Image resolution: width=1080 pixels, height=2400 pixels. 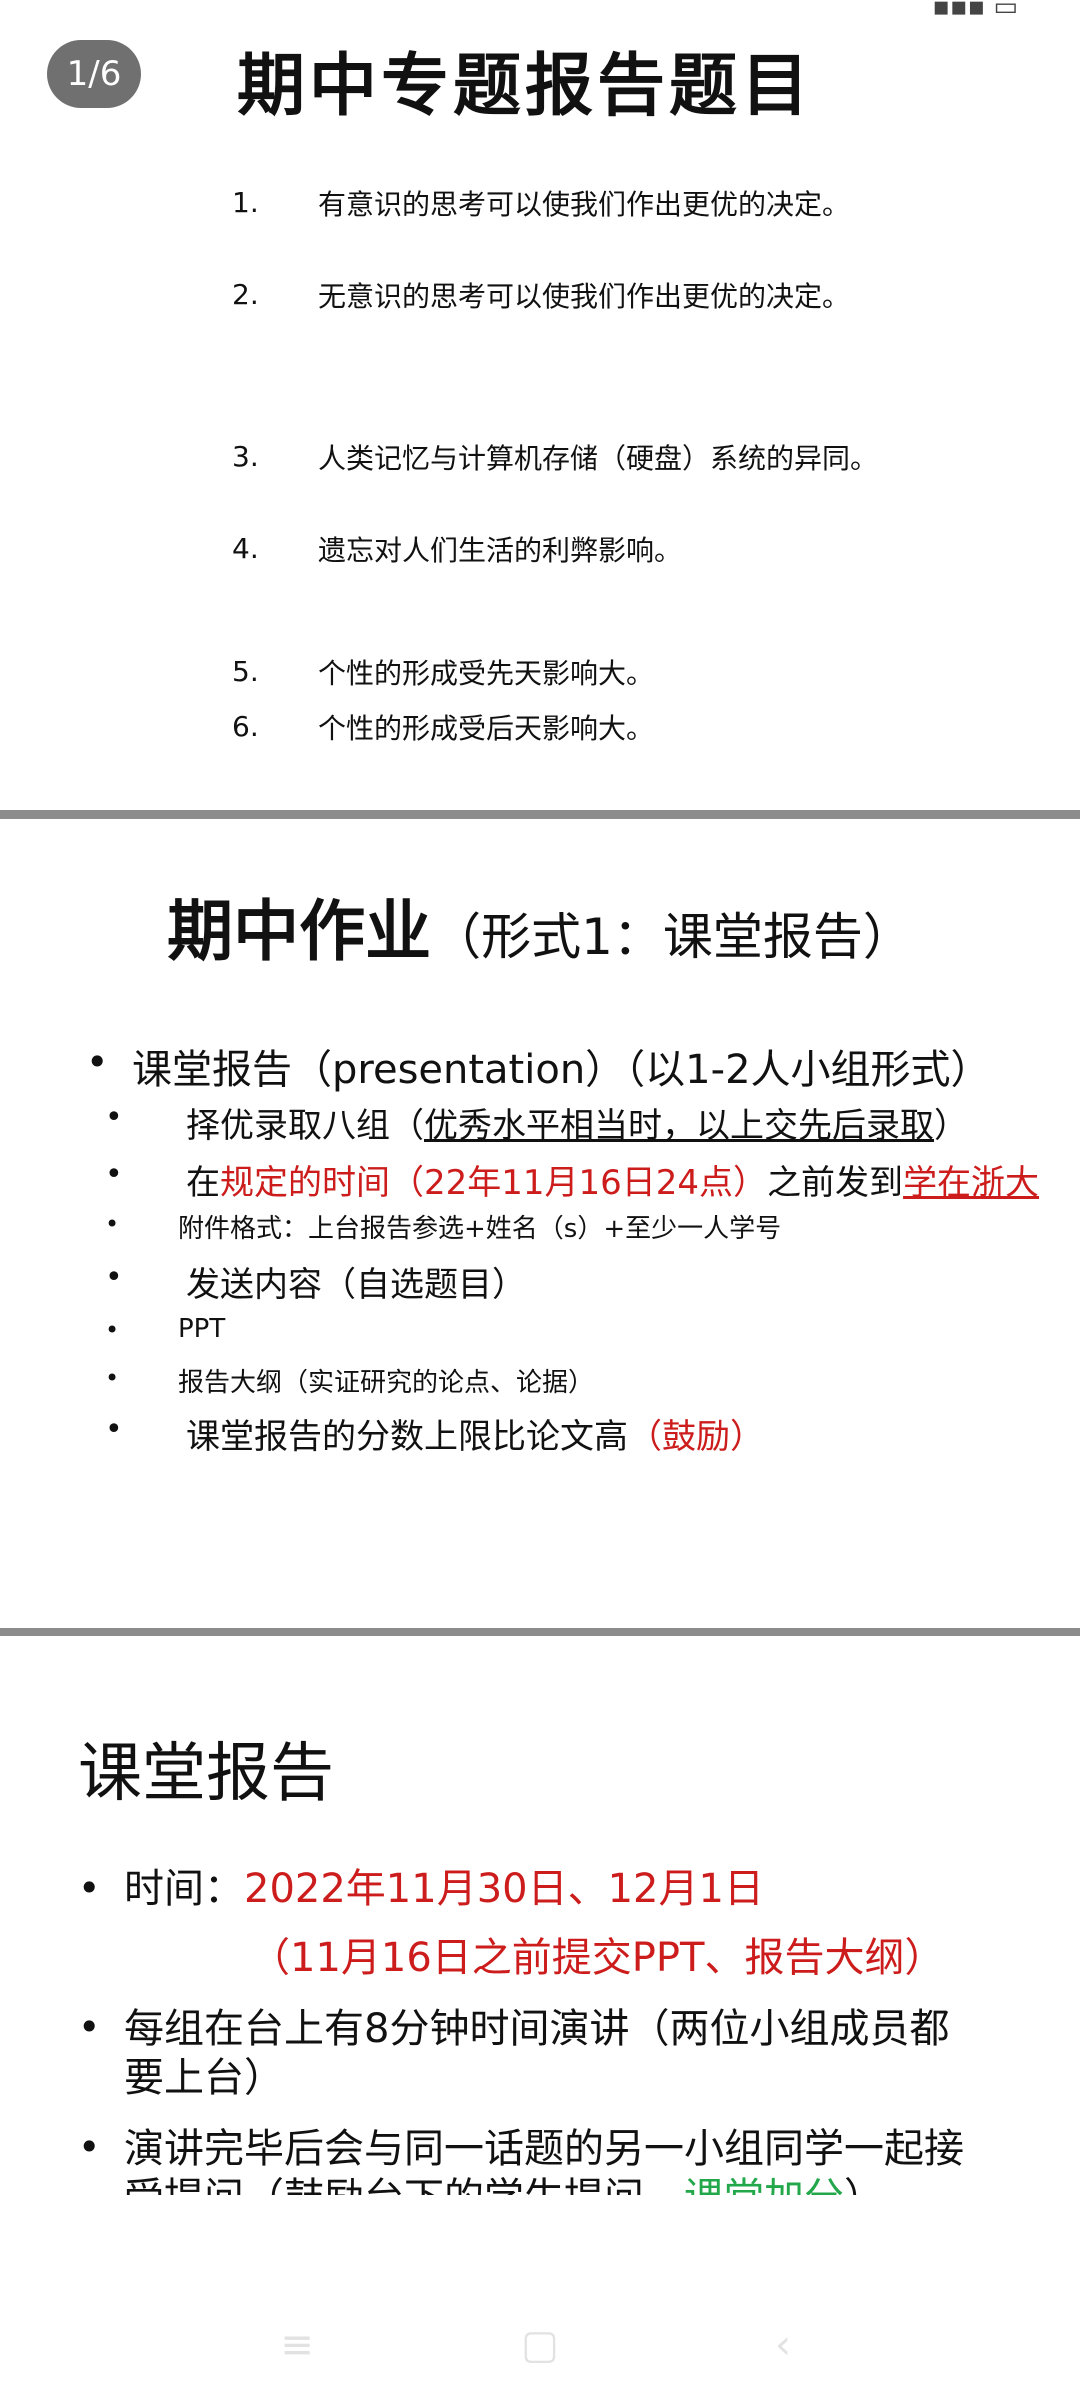 I want to click on slide3-title: 课堂报告, so click(x=206, y=1774).